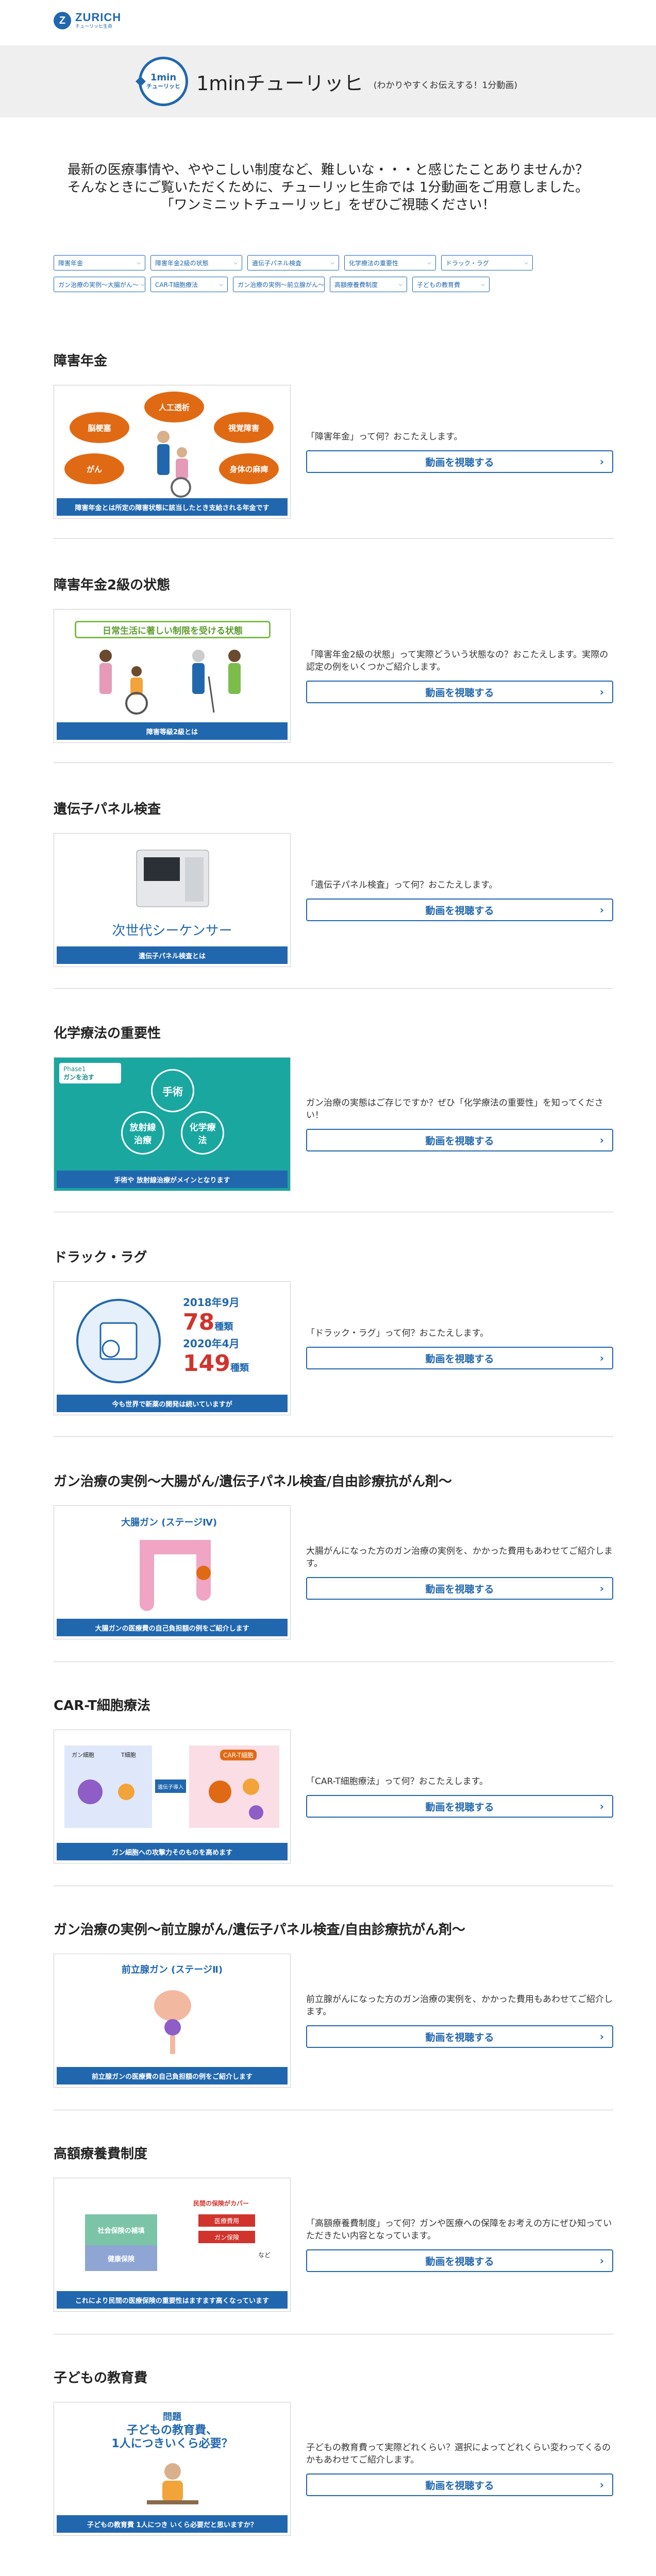  I want to click on oval-label: 脳梗塞, so click(99, 427).